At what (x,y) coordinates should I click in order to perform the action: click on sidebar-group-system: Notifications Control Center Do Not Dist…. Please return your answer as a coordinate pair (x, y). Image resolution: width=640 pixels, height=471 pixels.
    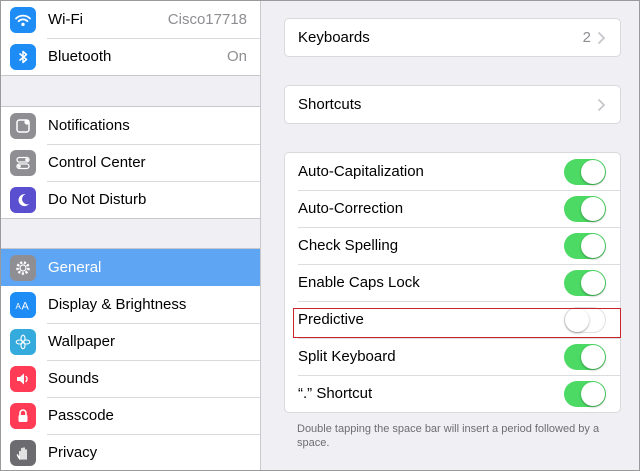
    Looking at the image, I should click on (130, 162).